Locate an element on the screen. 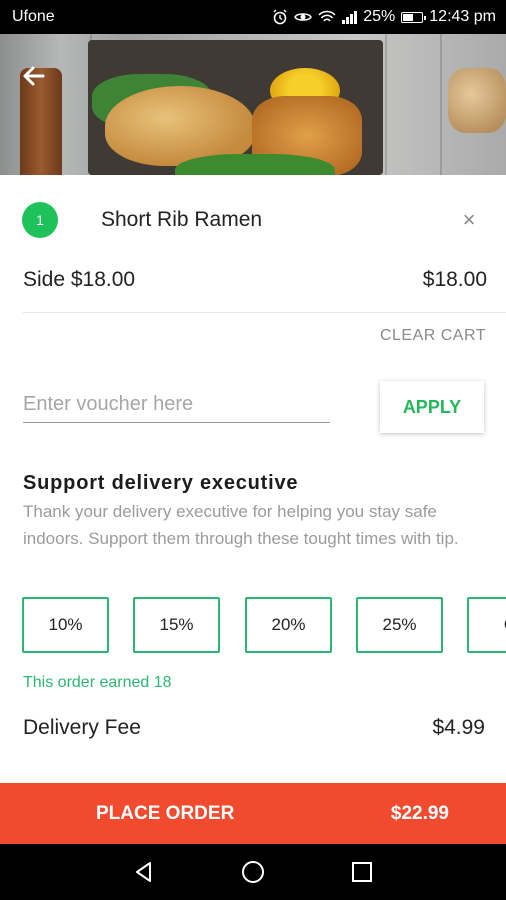 The width and height of the screenshot is (506, 900). order-total: $22.99 is located at coordinates (419, 813).